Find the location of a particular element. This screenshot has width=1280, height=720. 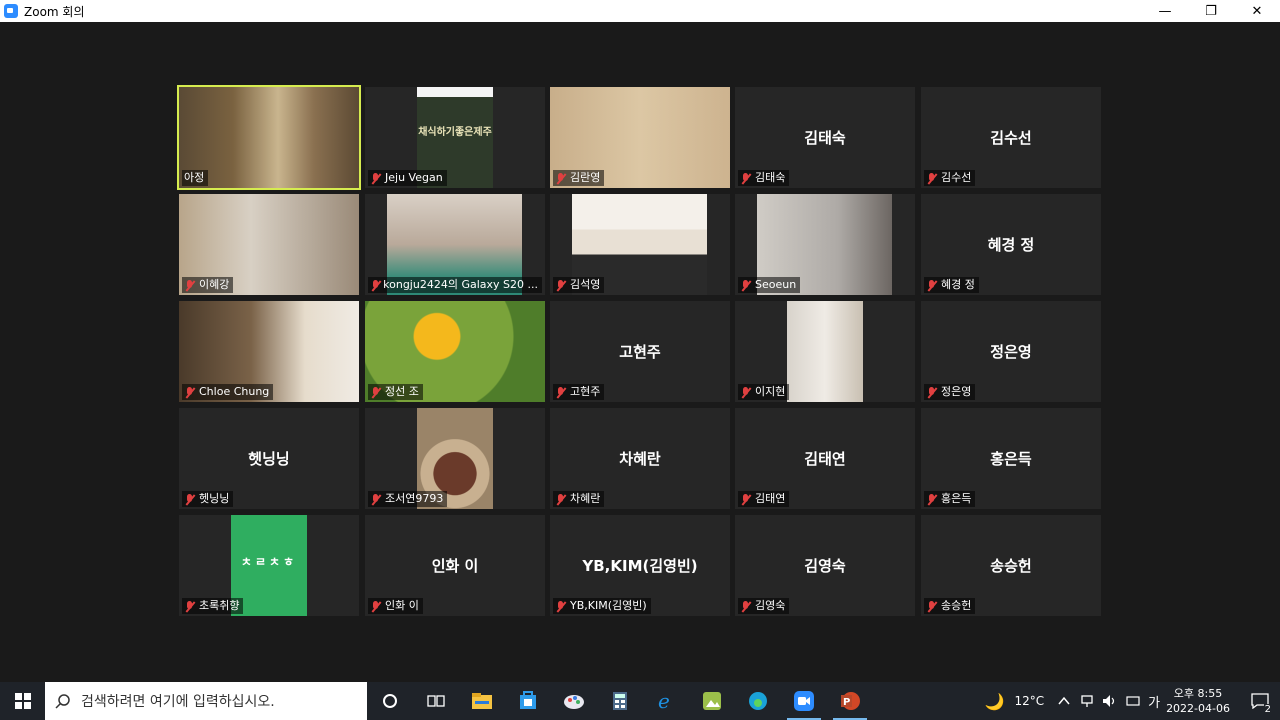

minimize-button: — is located at coordinates (1165, 11).